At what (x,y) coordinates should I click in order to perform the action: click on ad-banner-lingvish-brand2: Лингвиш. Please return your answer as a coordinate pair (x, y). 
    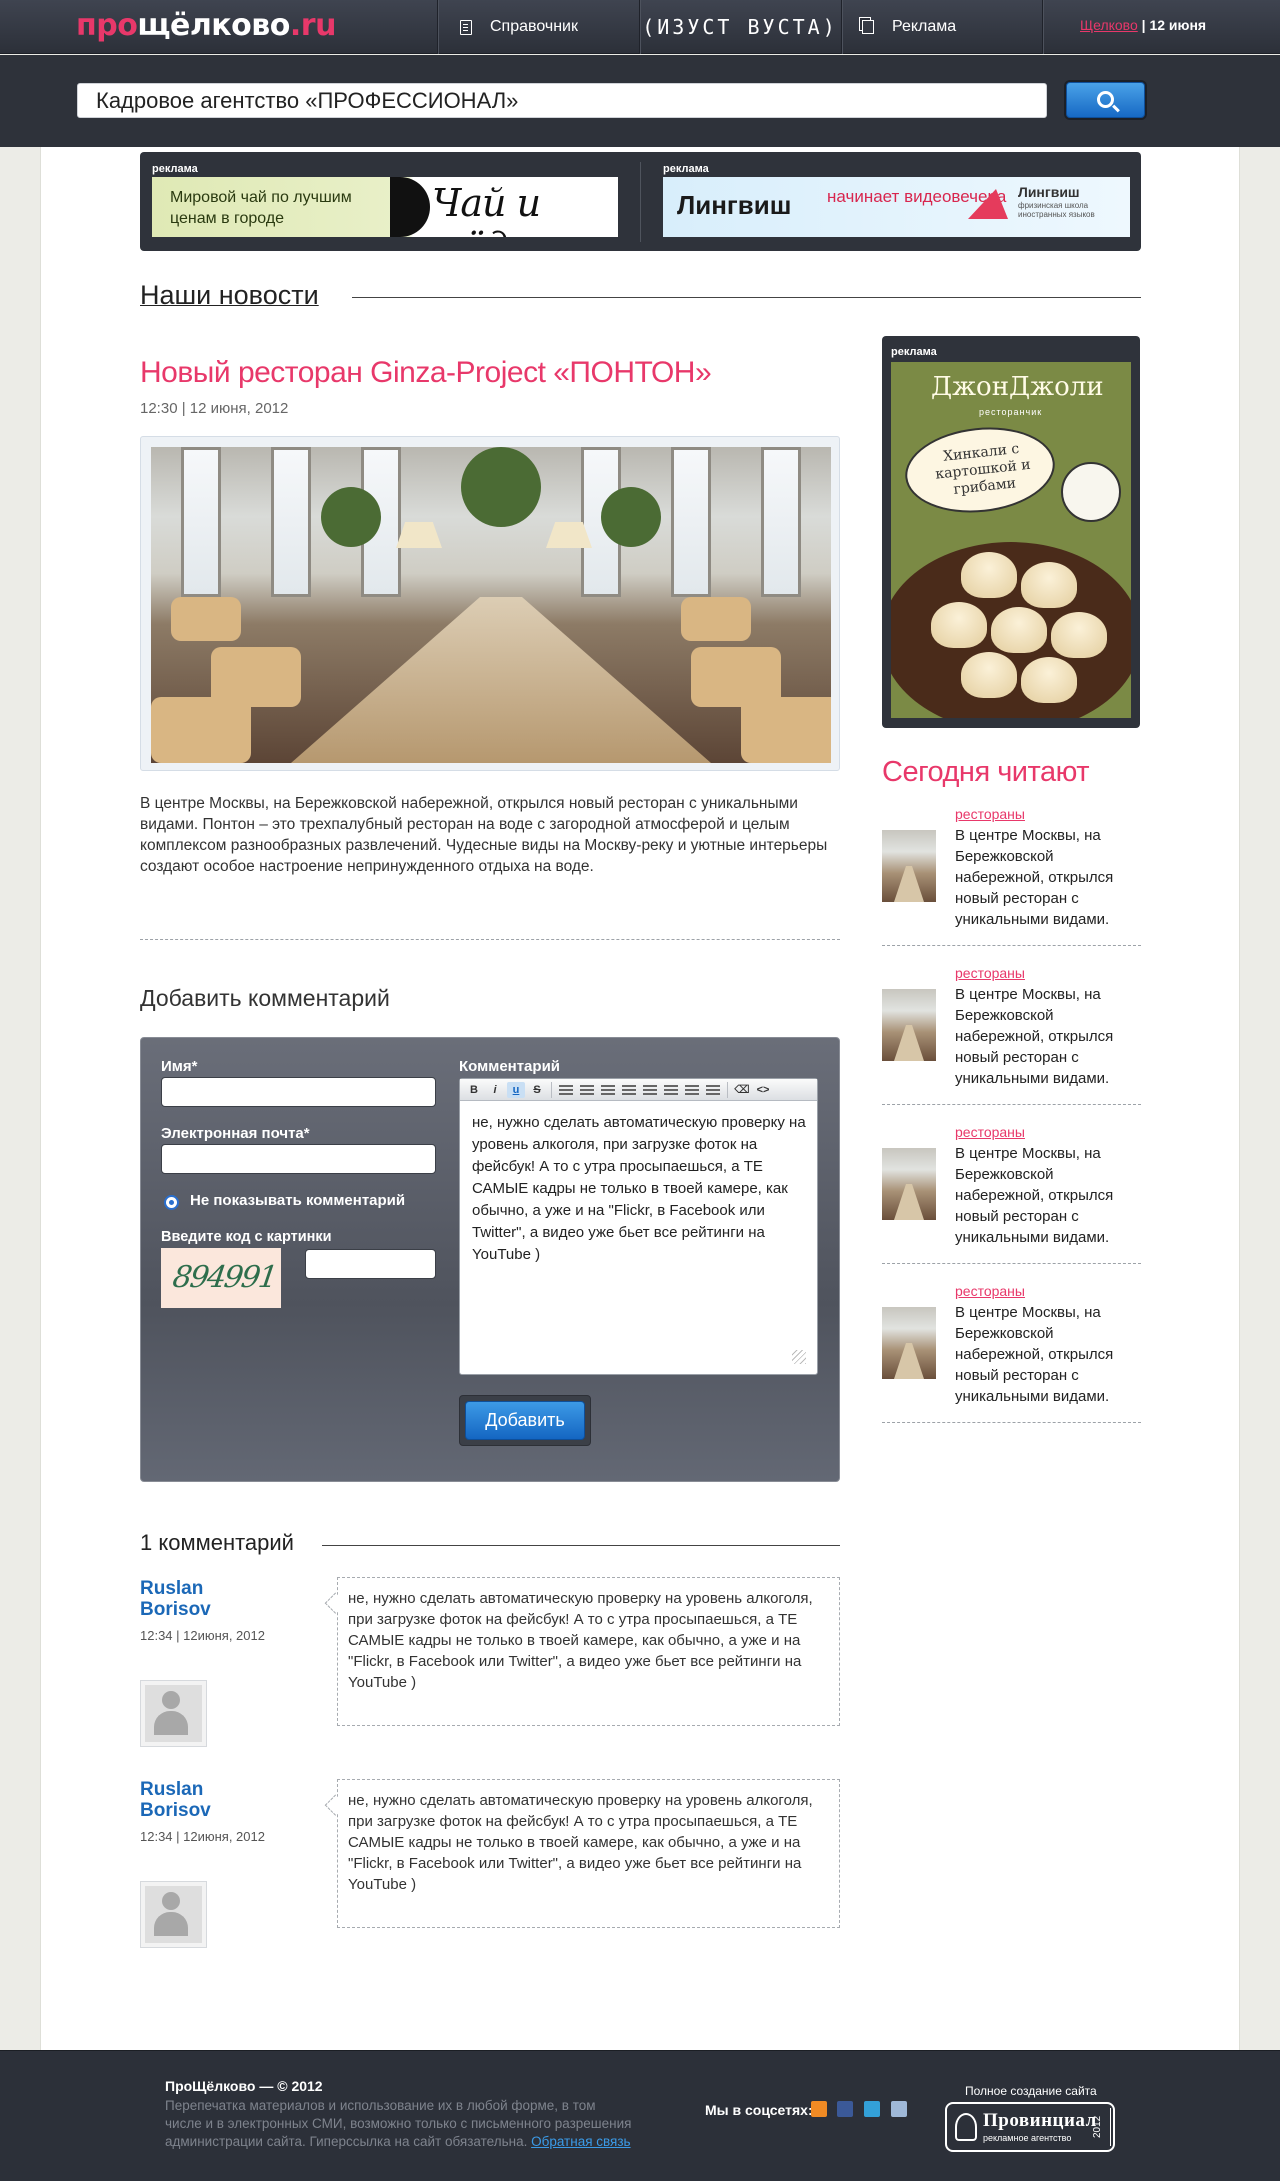
    Looking at the image, I should click on (1049, 192).